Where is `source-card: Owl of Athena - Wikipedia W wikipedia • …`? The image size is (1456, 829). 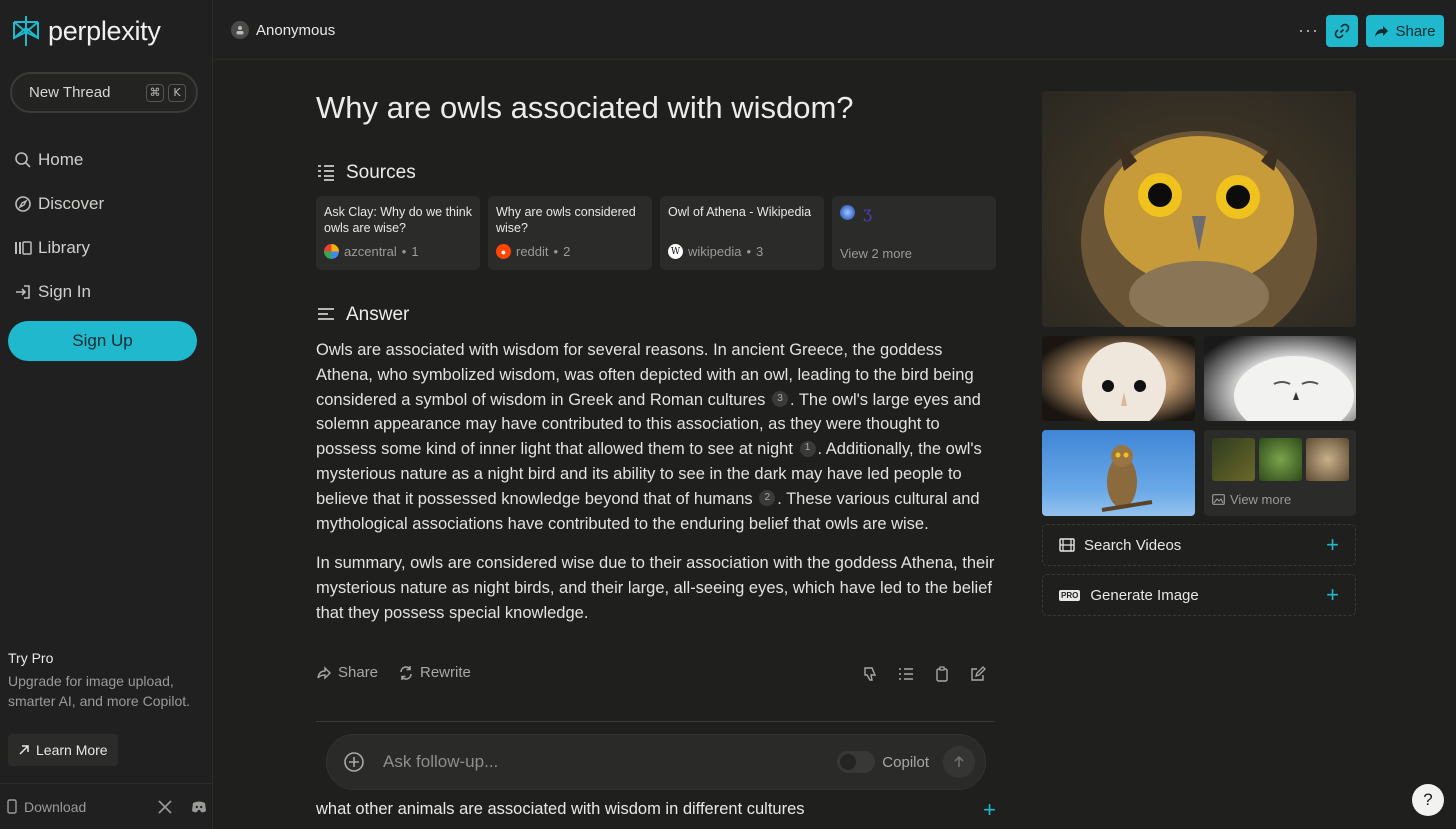 source-card: Owl of Athena - Wikipedia W wikipedia • … is located at coordinates (742, 233).